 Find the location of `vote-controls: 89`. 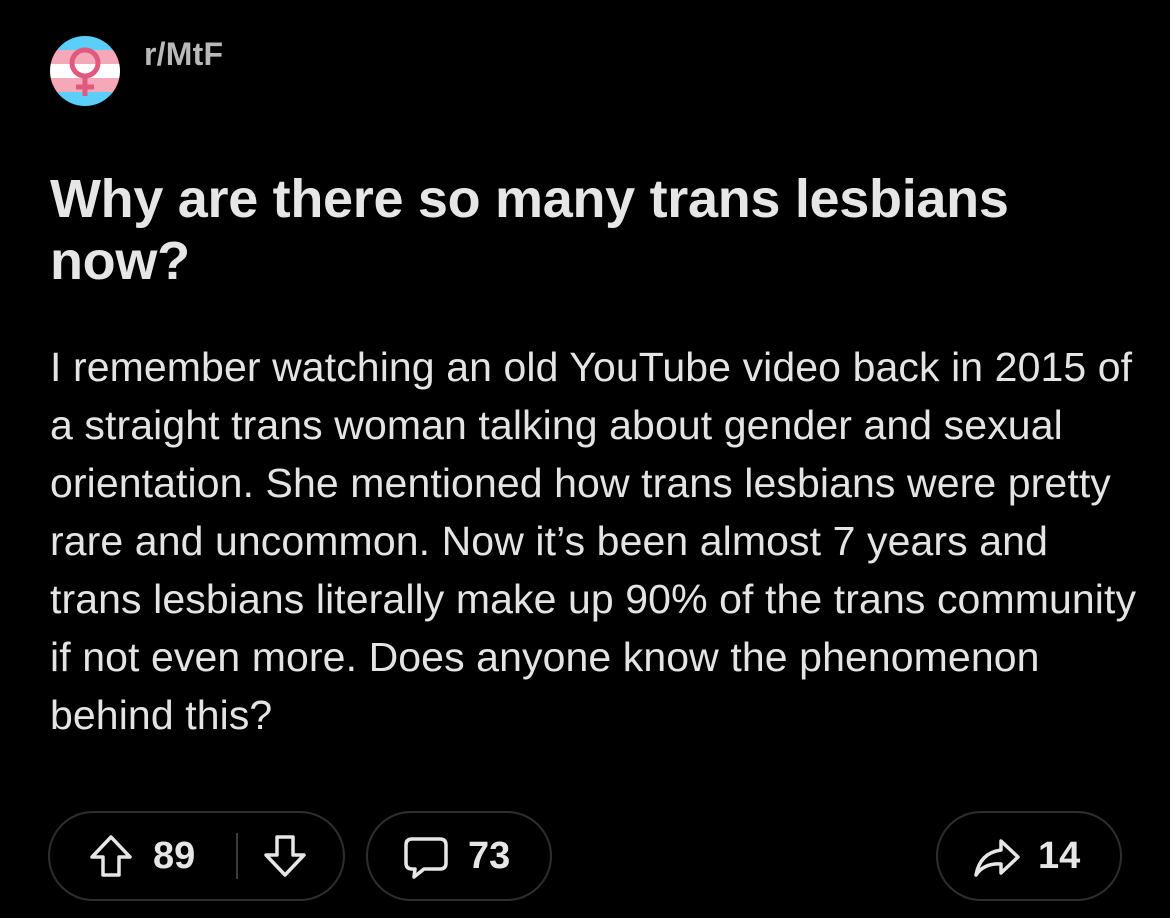

vote-controls: 89 is located at coordinates (196, 856).